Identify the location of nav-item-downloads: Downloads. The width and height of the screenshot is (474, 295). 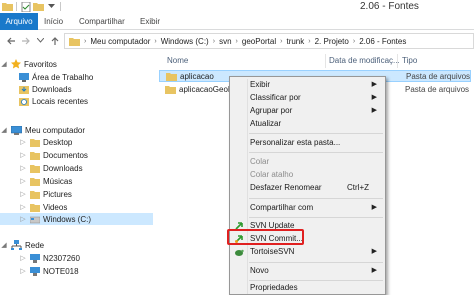
(45, 89).